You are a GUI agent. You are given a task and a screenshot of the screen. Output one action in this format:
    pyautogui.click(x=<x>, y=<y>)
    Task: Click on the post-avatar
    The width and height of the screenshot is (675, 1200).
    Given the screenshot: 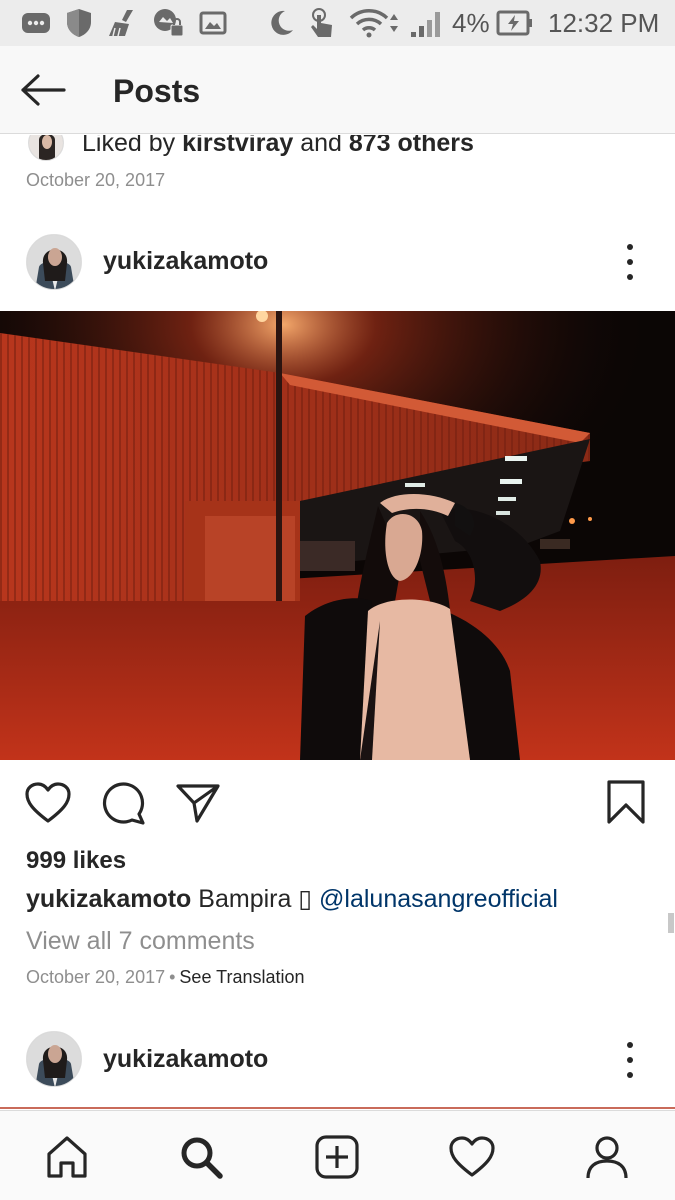 What is the action you would take?
    pyautogui.click(x=54, y=262)
    